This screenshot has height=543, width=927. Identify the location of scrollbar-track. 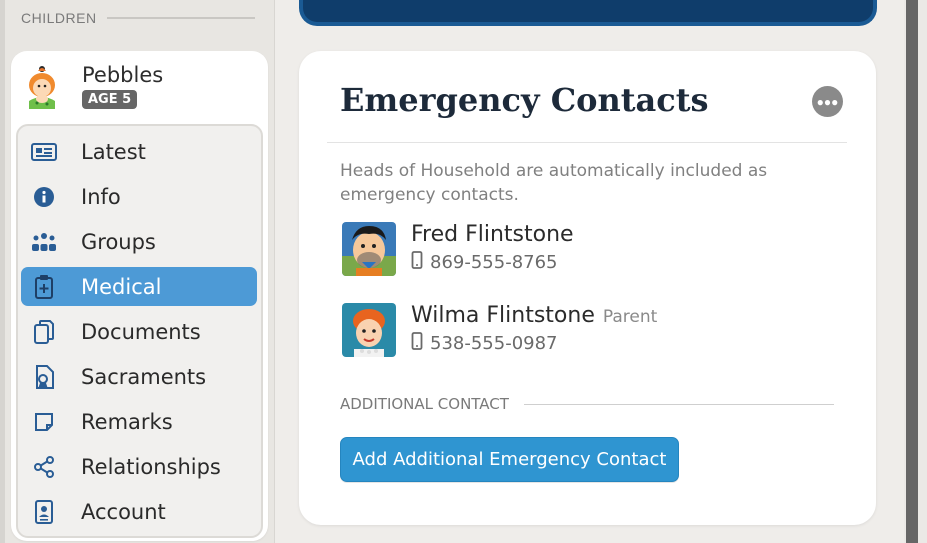
(912, 271).